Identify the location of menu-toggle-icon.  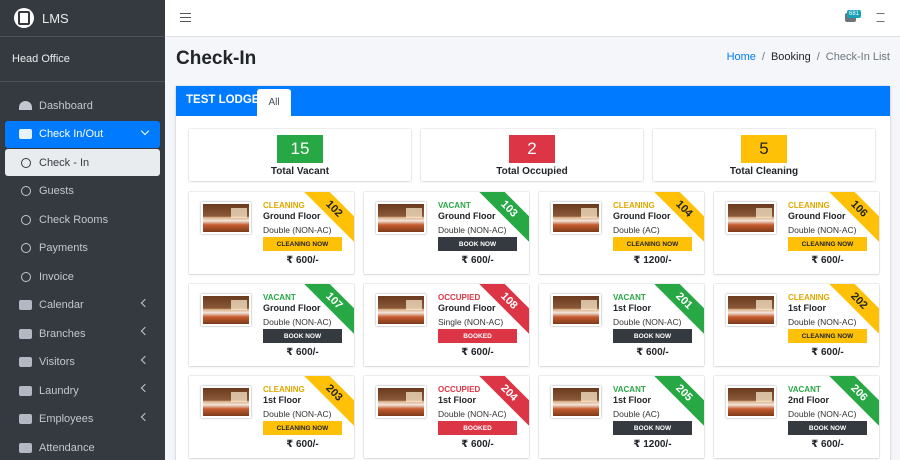
(185, 17).